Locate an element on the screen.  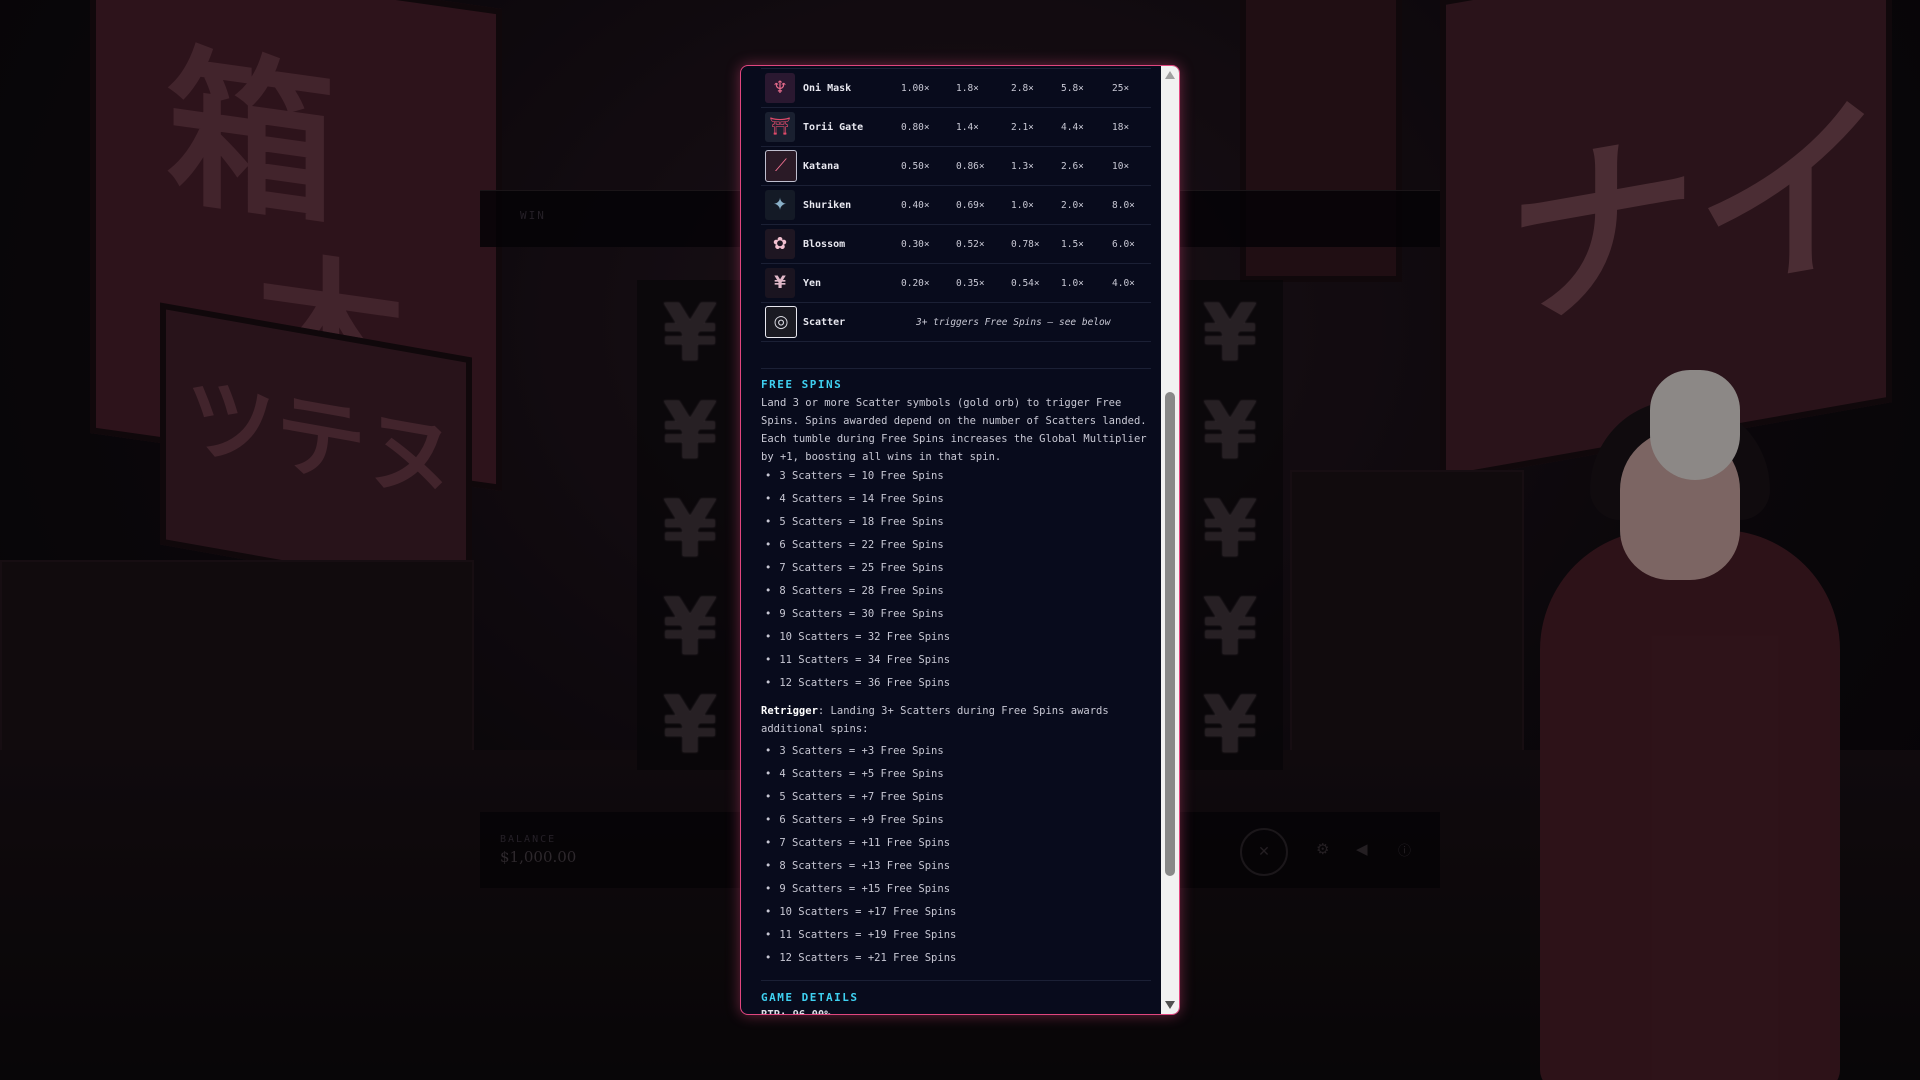
scatter-orb-icon: ◎ is located at coordinates (781, 322).